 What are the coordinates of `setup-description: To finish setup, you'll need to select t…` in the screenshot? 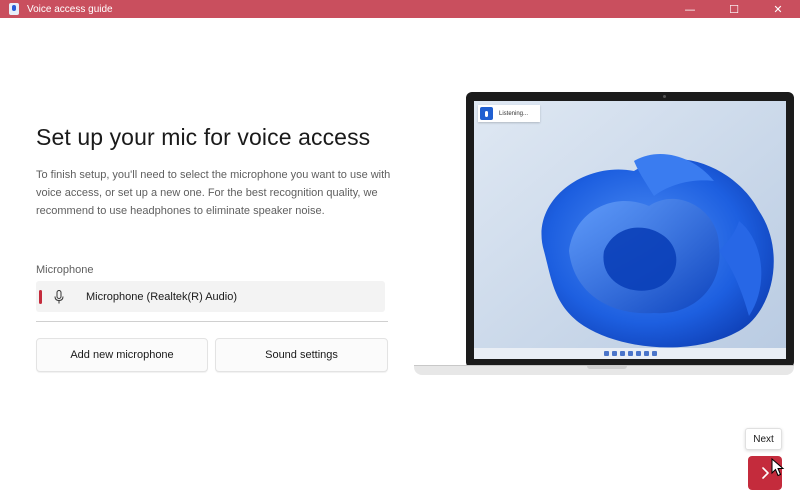 It's located at (213, 193).